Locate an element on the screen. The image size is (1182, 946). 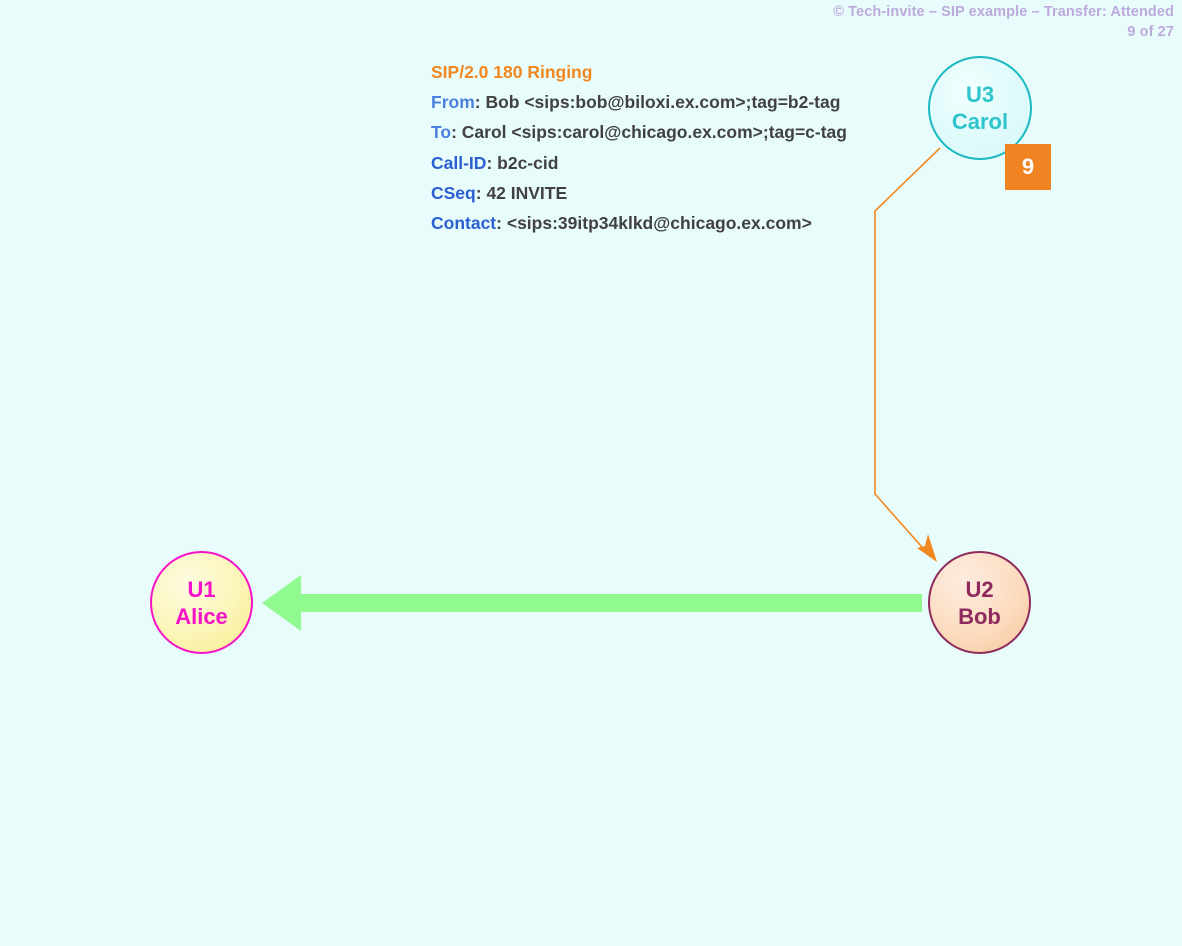
step-number-badge: 9 is located at coordinates (1028, 167).